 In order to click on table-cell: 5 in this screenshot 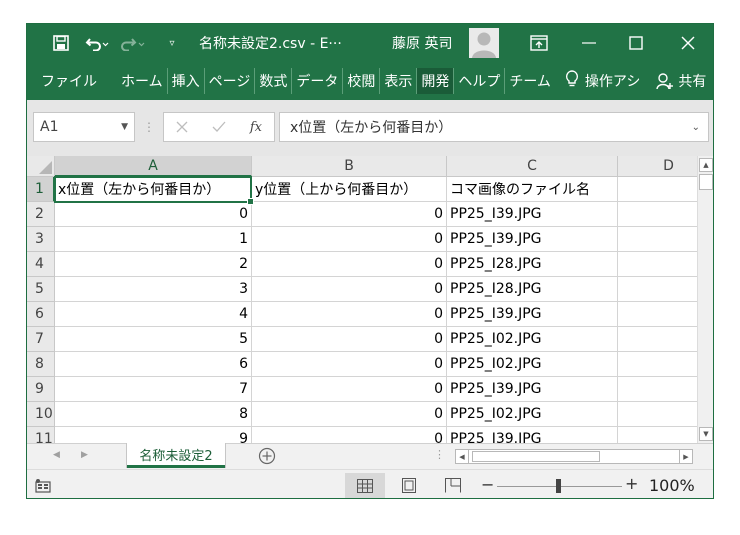, I will do `click(153, 339)`.